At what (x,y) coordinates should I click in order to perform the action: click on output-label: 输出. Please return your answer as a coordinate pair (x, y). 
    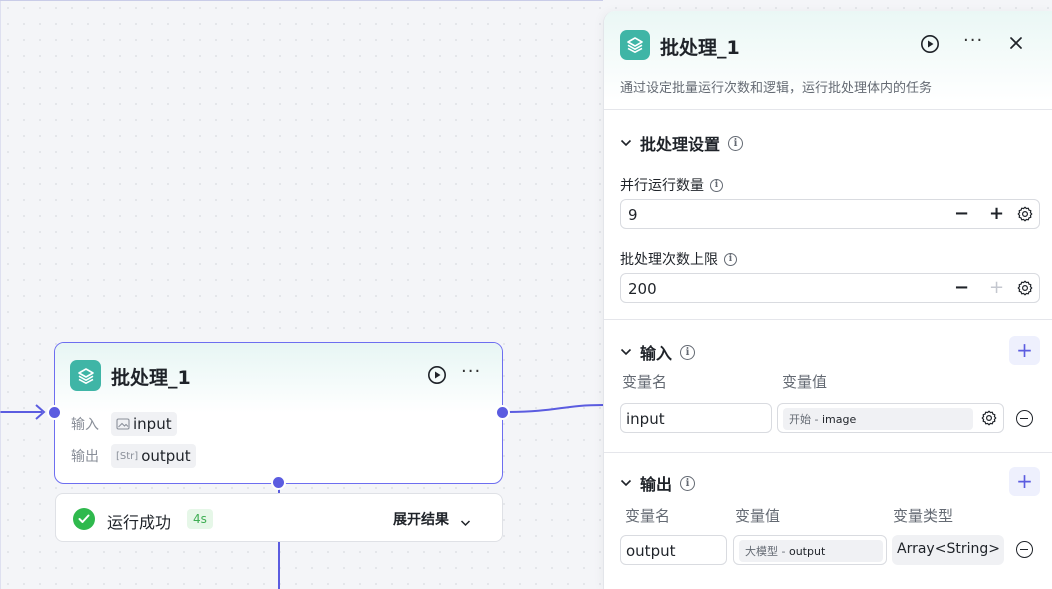
    Looking at the image, I should click on (85, 457).